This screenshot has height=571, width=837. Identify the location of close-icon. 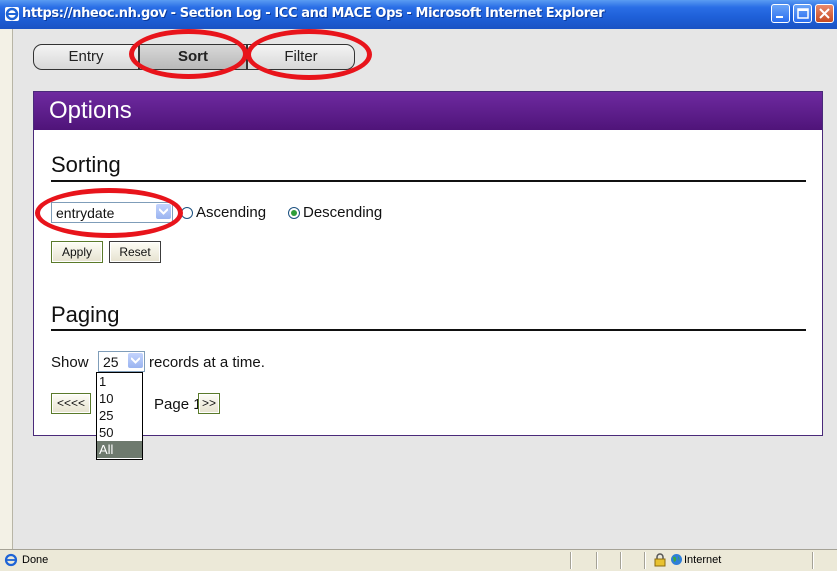
(824, 13).